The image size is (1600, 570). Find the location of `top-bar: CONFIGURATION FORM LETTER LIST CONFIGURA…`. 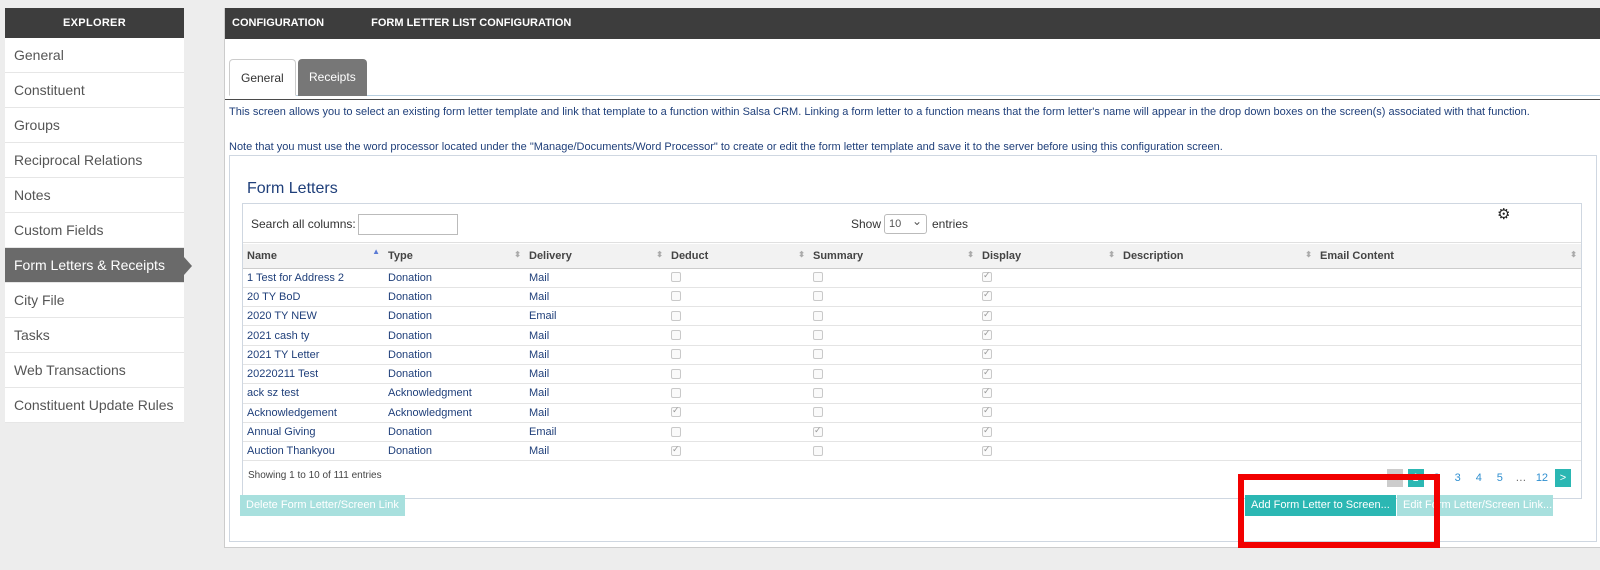

top-bar: CONFIGURATION FORM LETTER LIST CONFIGURA… is located at coordinates (912, 23).